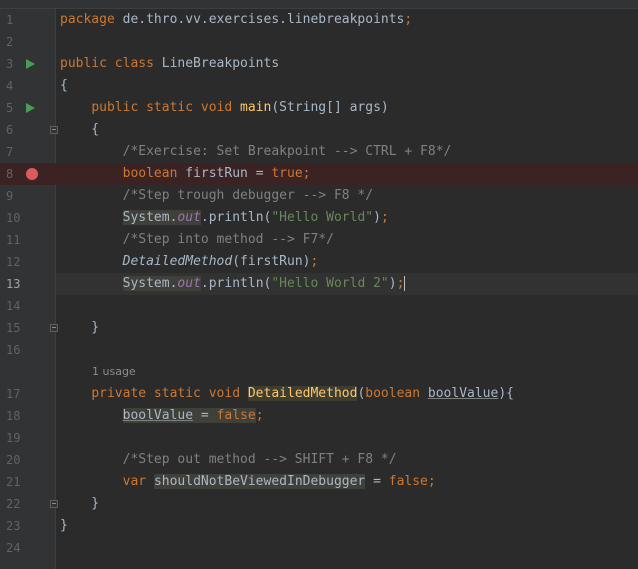  Describe the element at coordinates (377, 217) in the screenshot. I see `code-token: )` at that location.